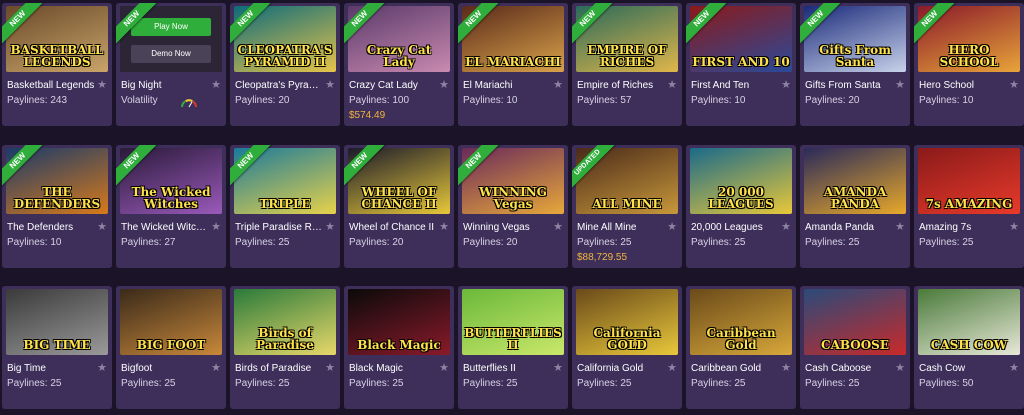  I want to click on game-logo: BUTTERFLIES II, so click(513, 339).